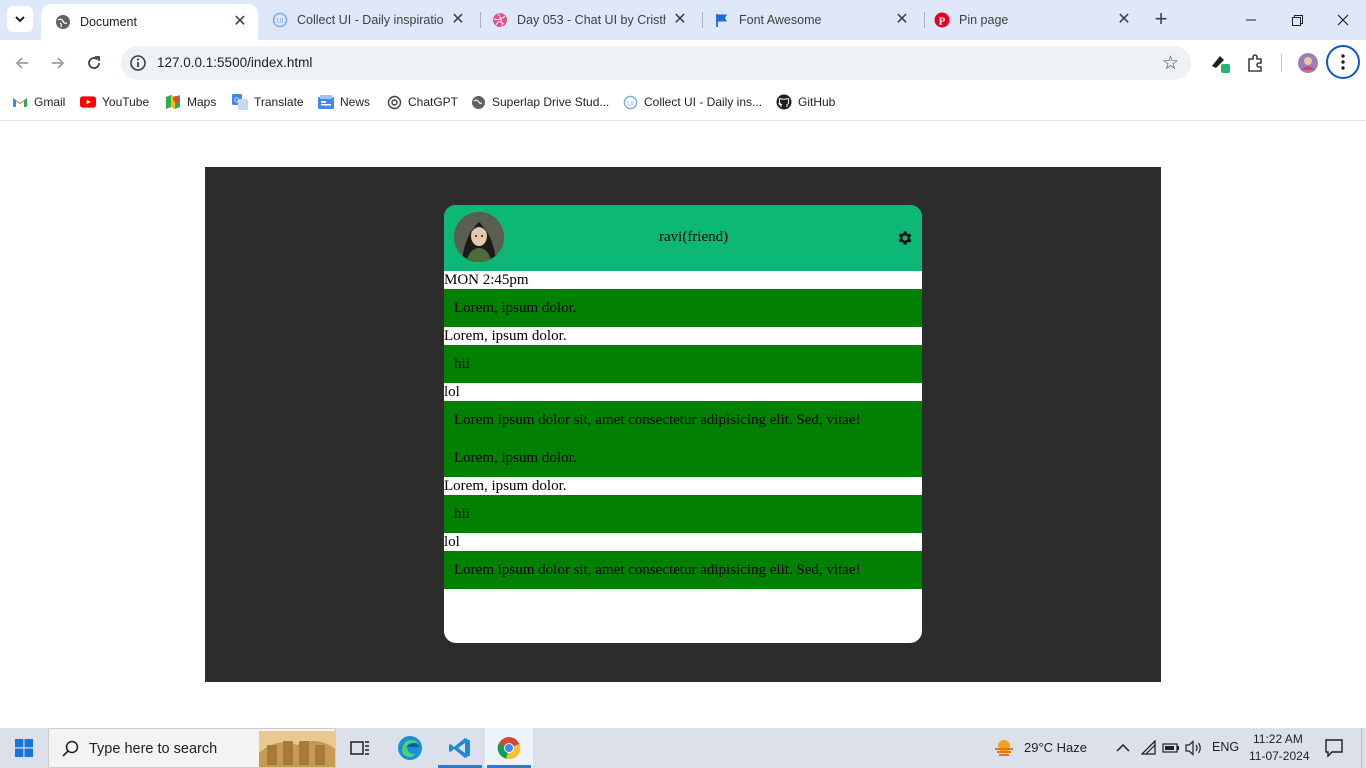  I want to click on vscode-taskbar-button, so click(460, 748).